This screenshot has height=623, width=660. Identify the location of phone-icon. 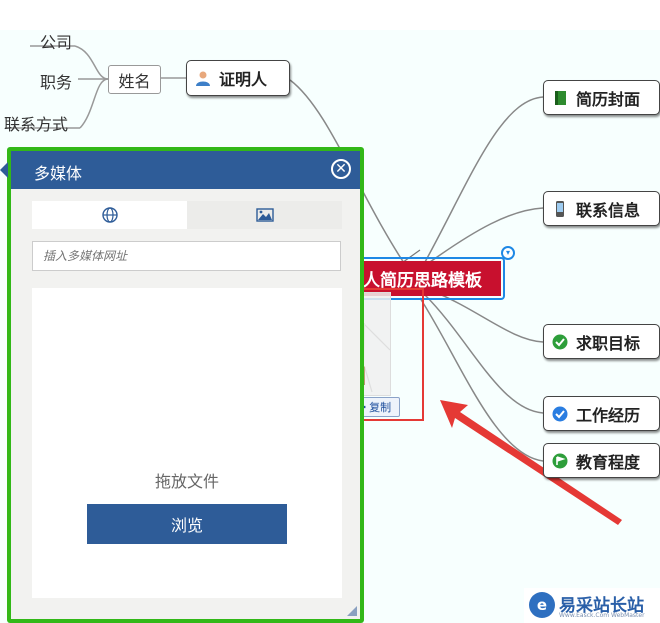
(560, 208).